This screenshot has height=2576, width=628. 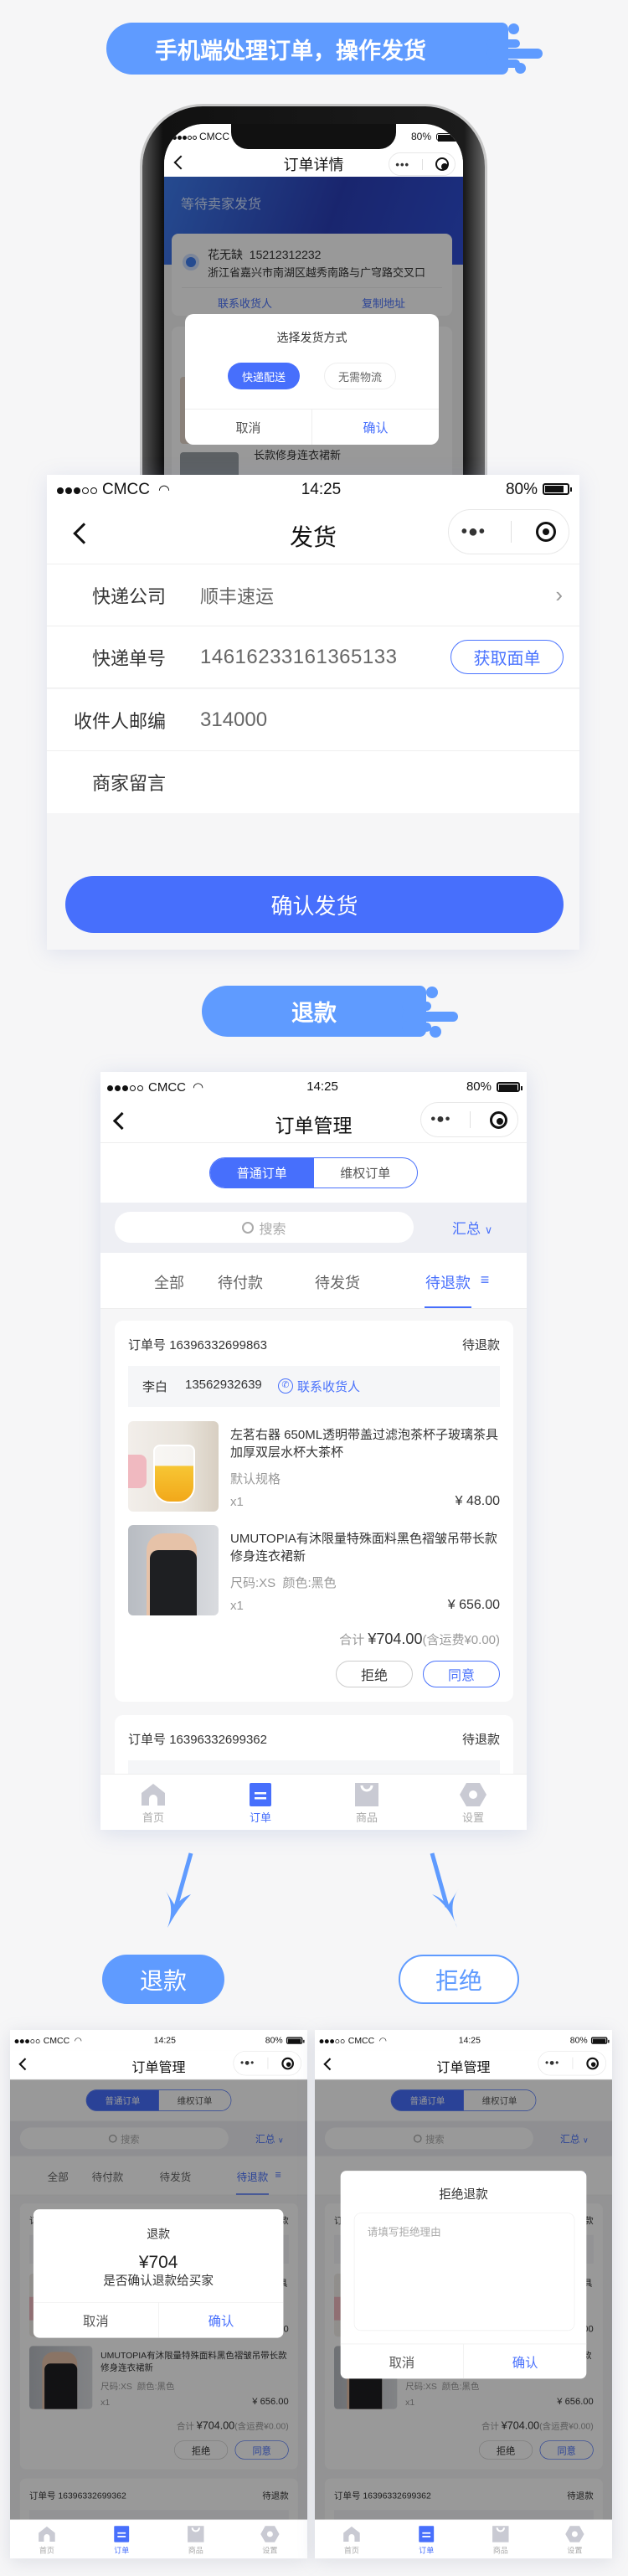 What do you see at coordinates (313, 782) in the screenshot?
I see `merchant-note-row: 商家留言` at bounding box center [313, 782].